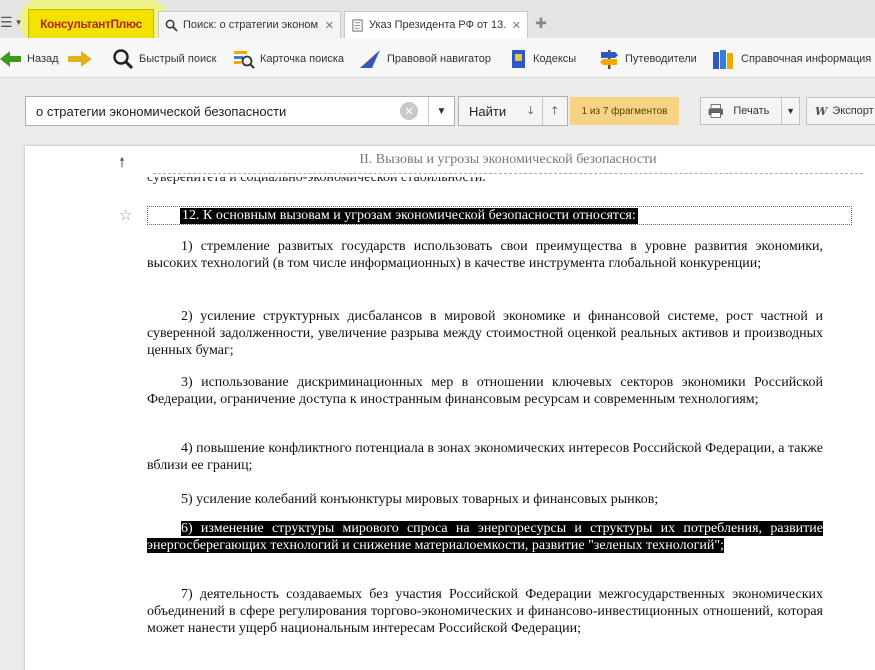 This screenshot has height=670, width=875. I want to click on print-button-group: Печать ▼, so click(750, 111).